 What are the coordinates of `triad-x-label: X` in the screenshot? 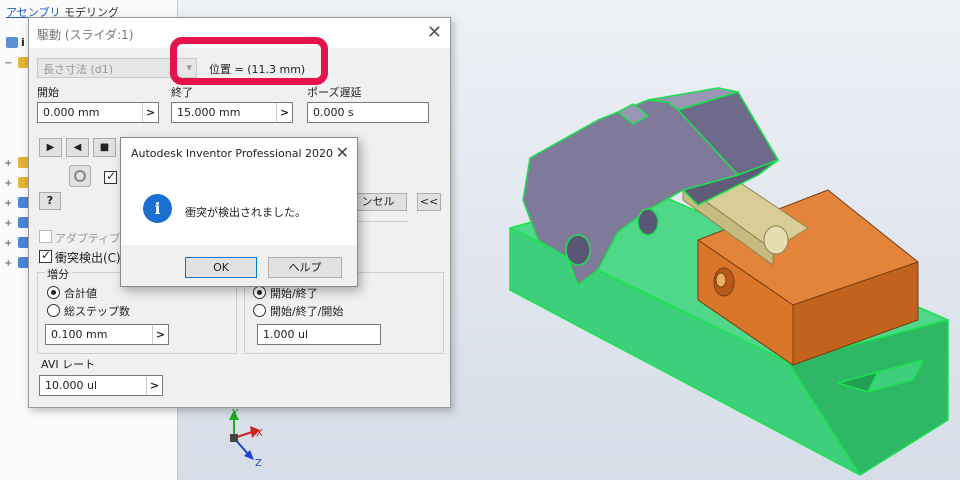 It's located at (259, 433).